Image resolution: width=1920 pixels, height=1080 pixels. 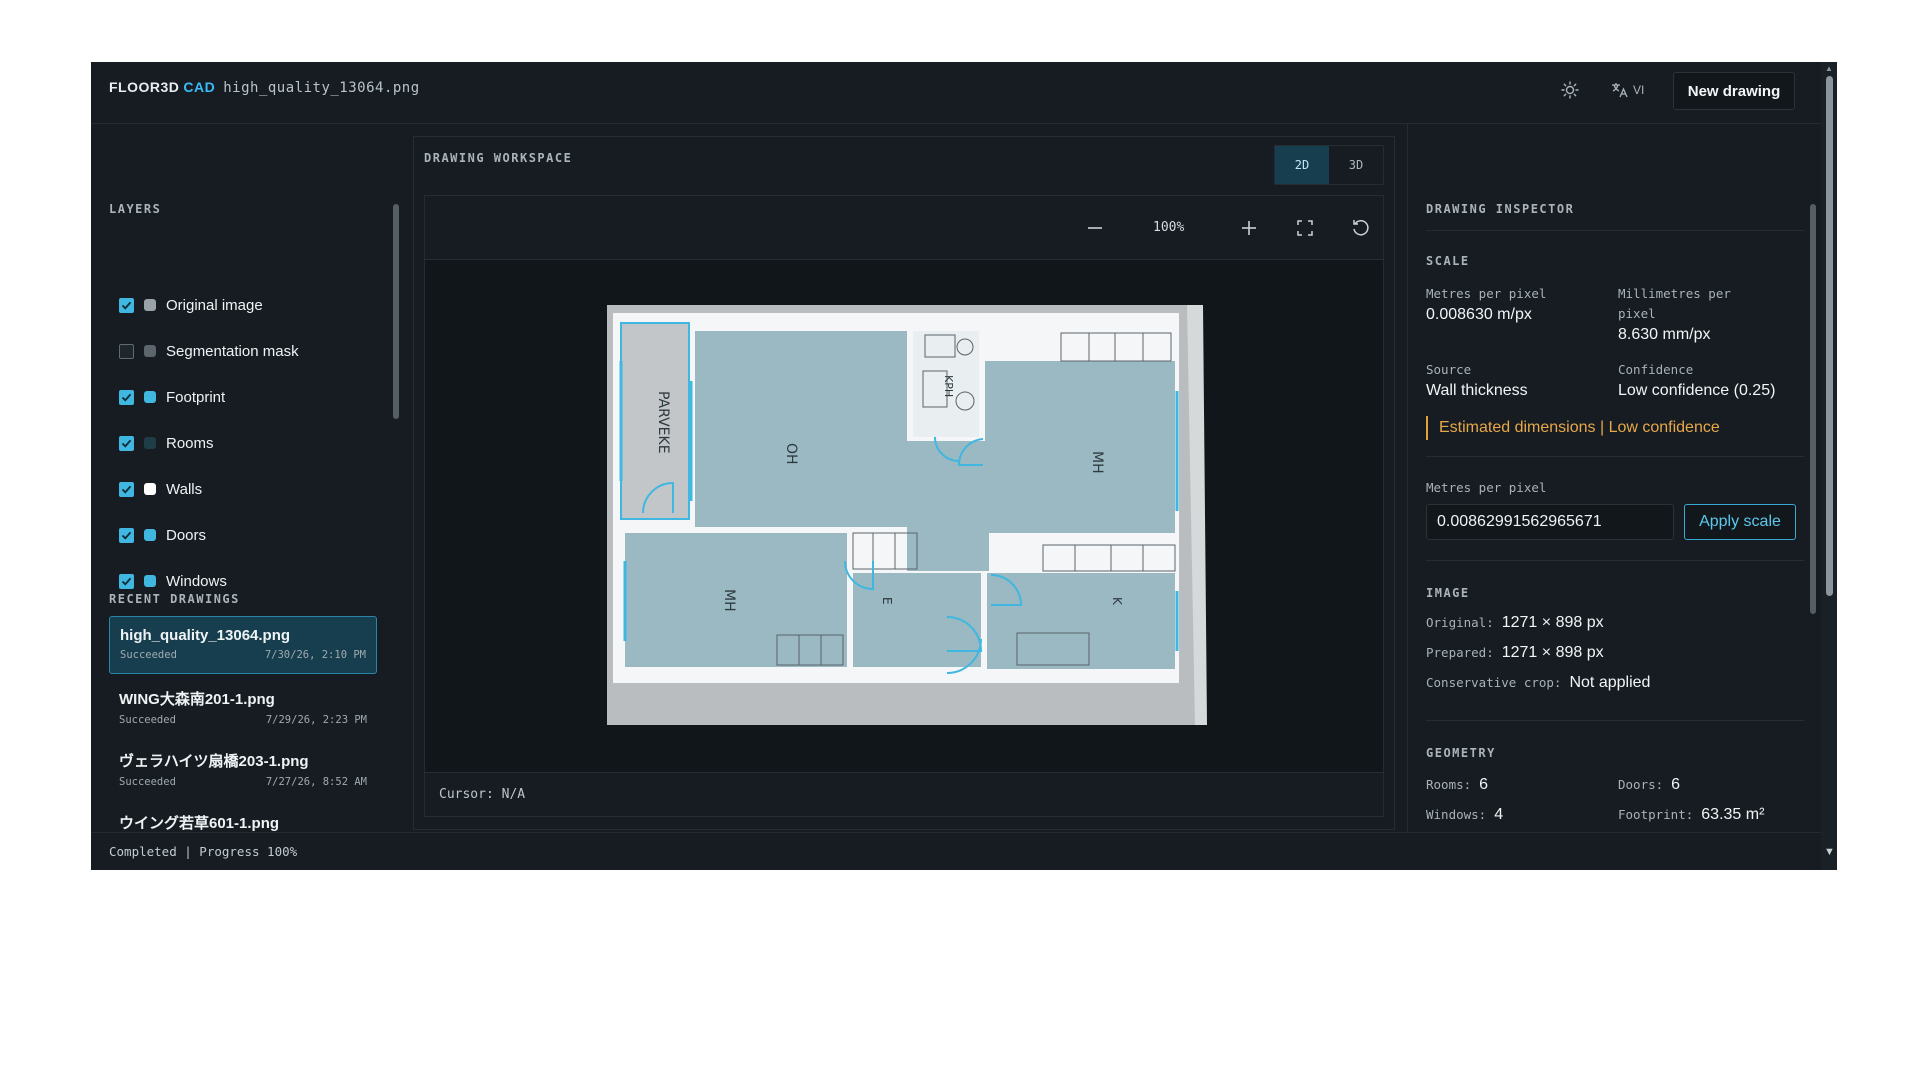 I want to click on layer-item: Windows, so click(x=173, y=581).